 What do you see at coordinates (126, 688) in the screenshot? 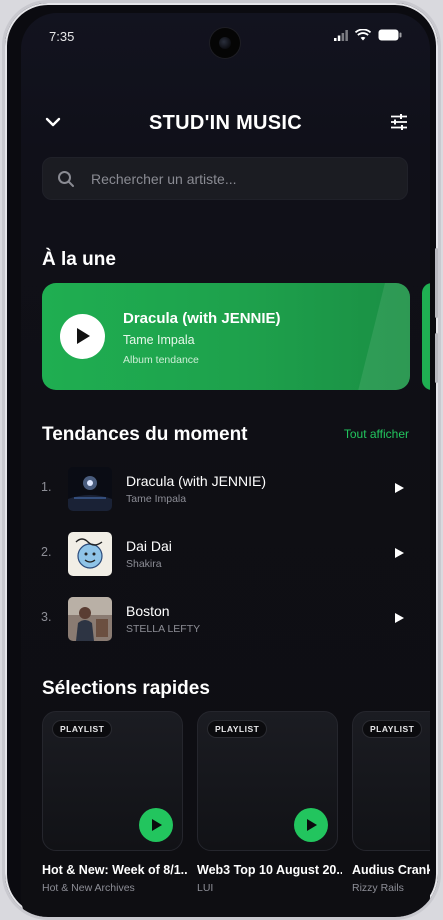
I see `quick-section-title: Sélections rapides` at bounding box center [126, 688].